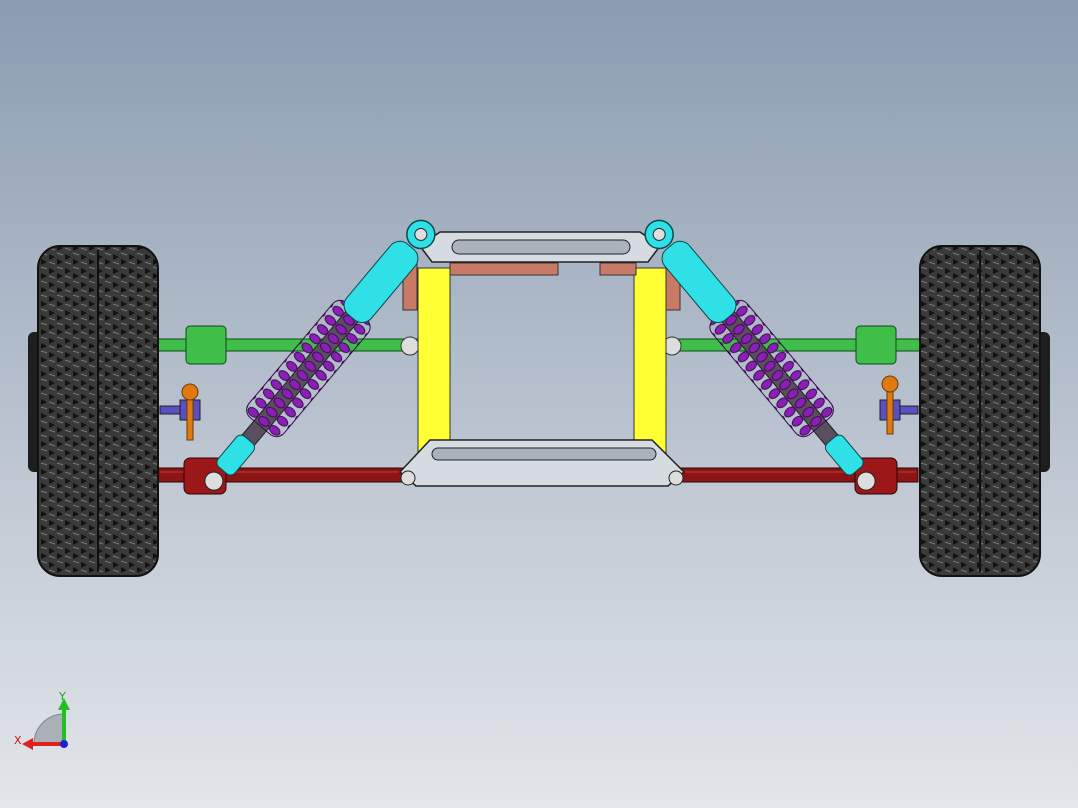 The image size is (1078, 808). What do you see at coordinates (93, 411) in the screenshot?
I see `tire-left` at bounding box center [93, 411].